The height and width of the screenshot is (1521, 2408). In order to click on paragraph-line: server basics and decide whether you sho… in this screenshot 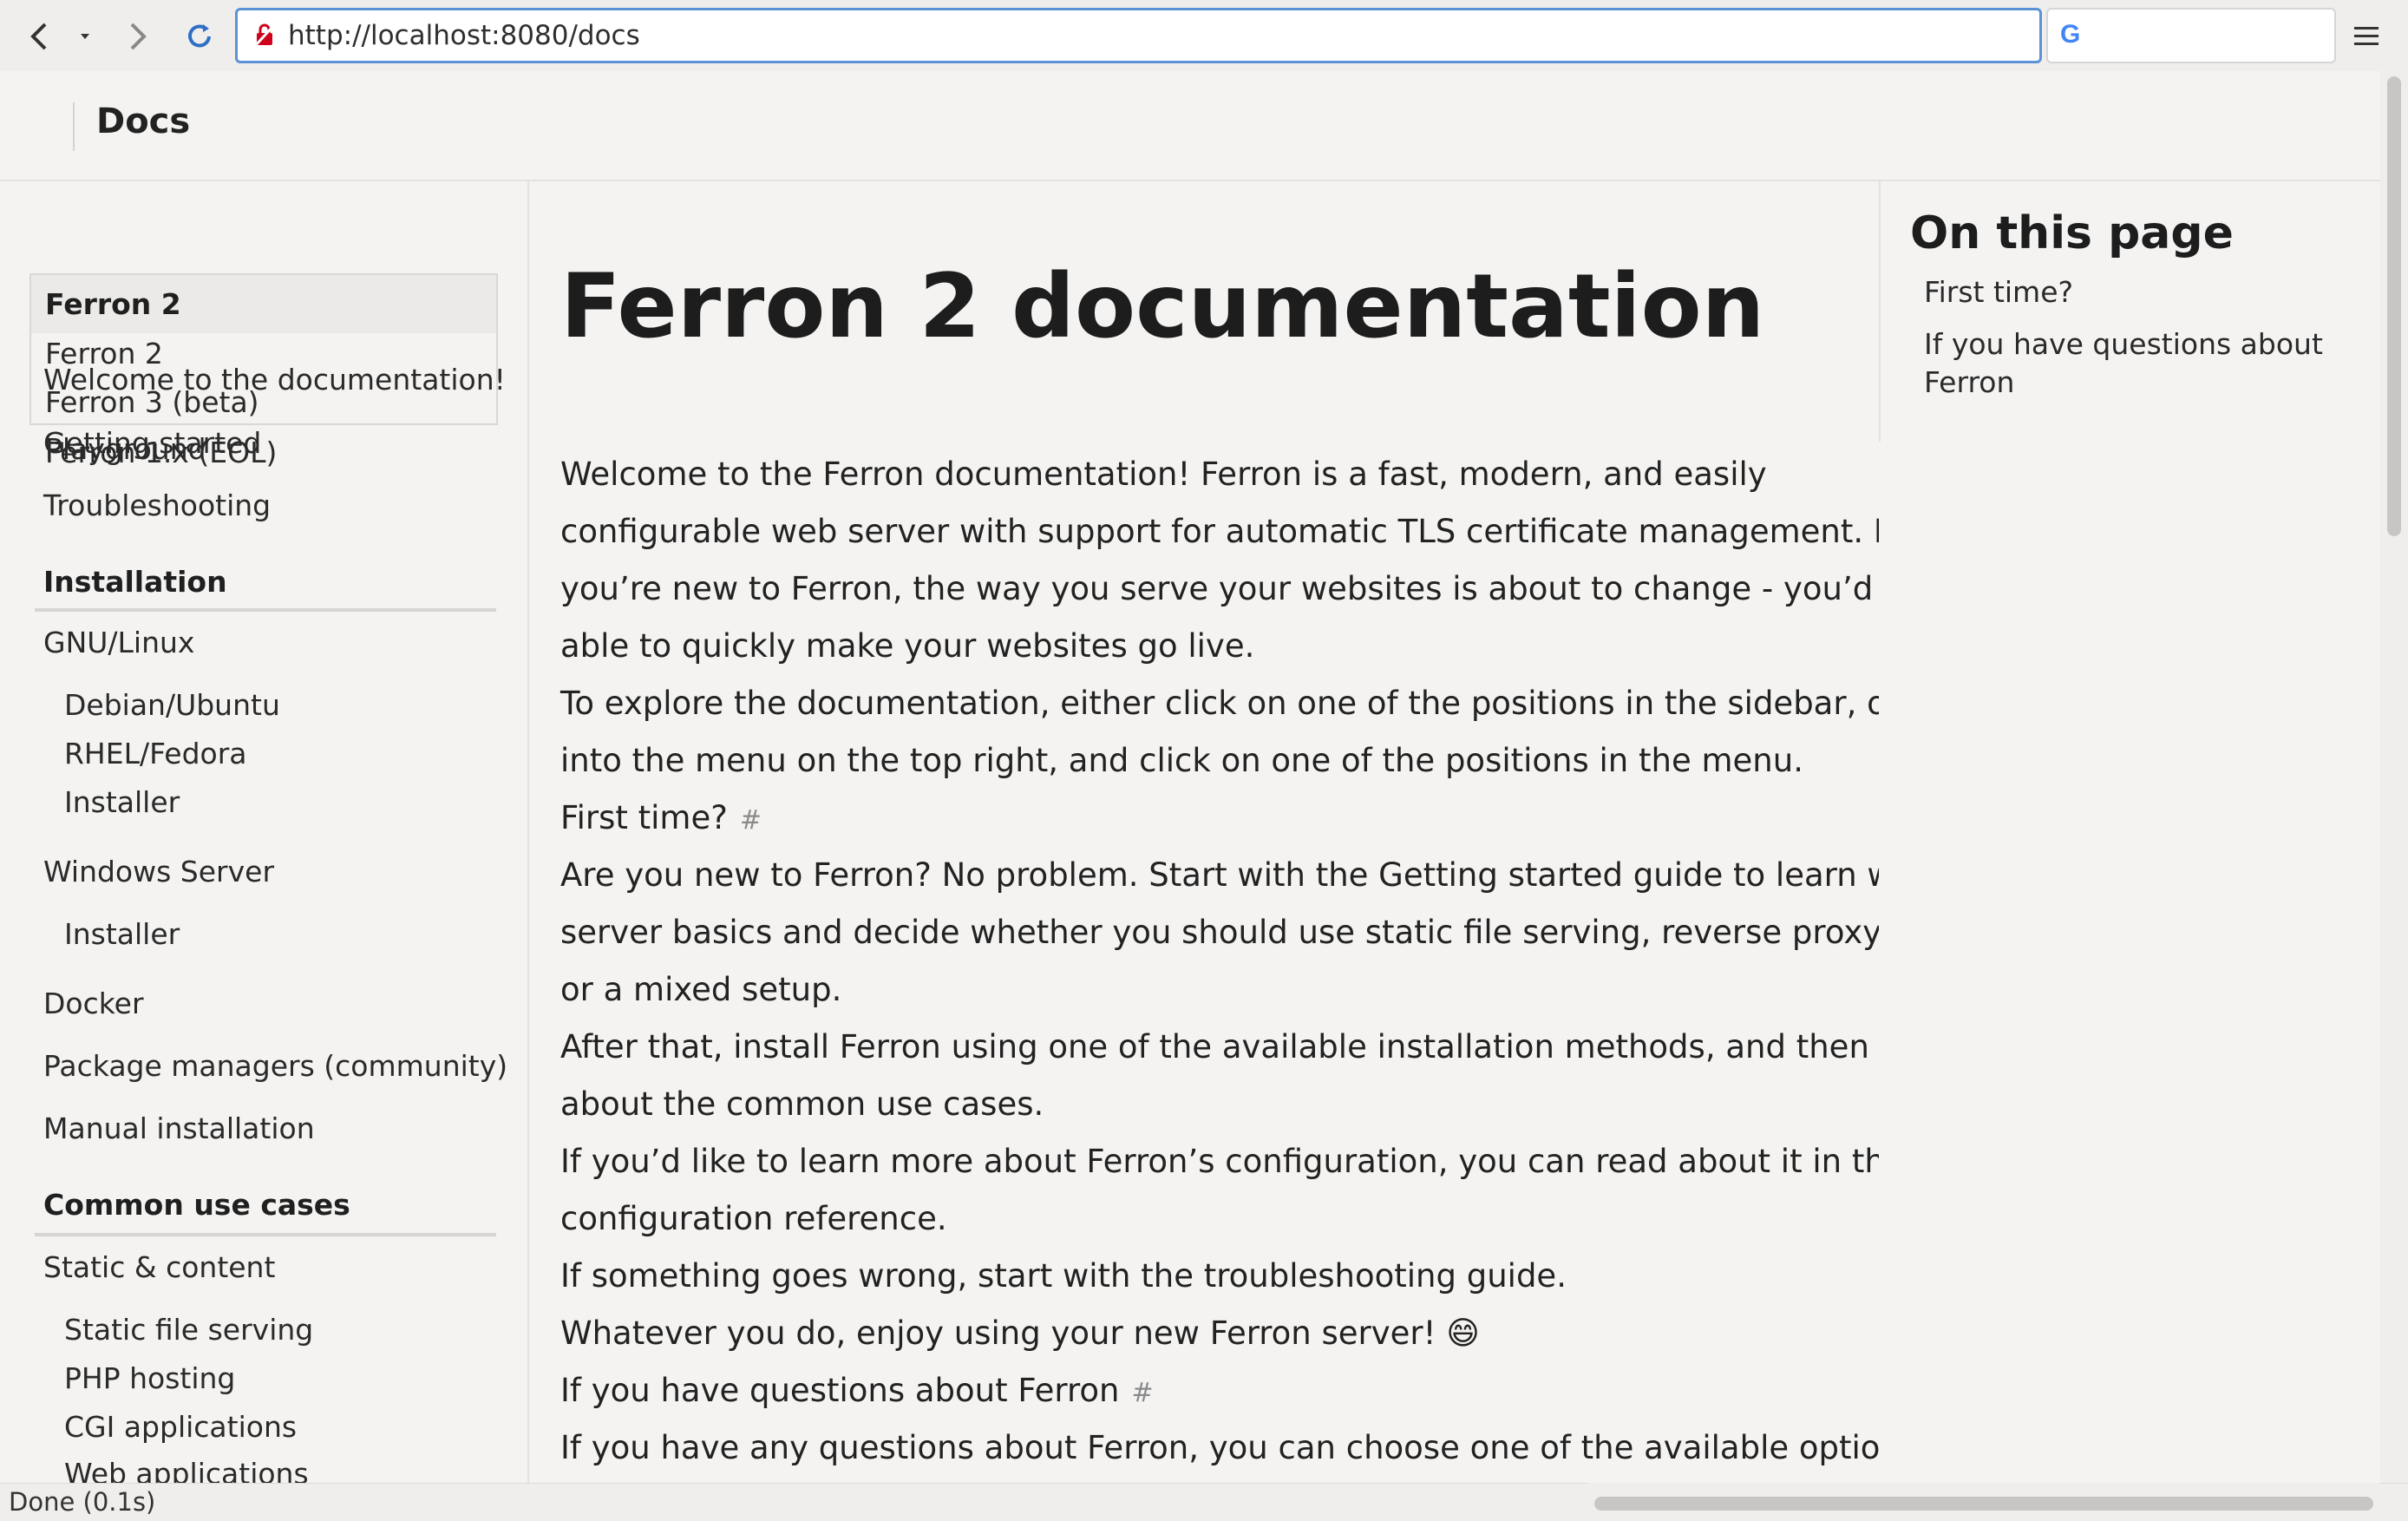, I will do `click(1219, 933)`.